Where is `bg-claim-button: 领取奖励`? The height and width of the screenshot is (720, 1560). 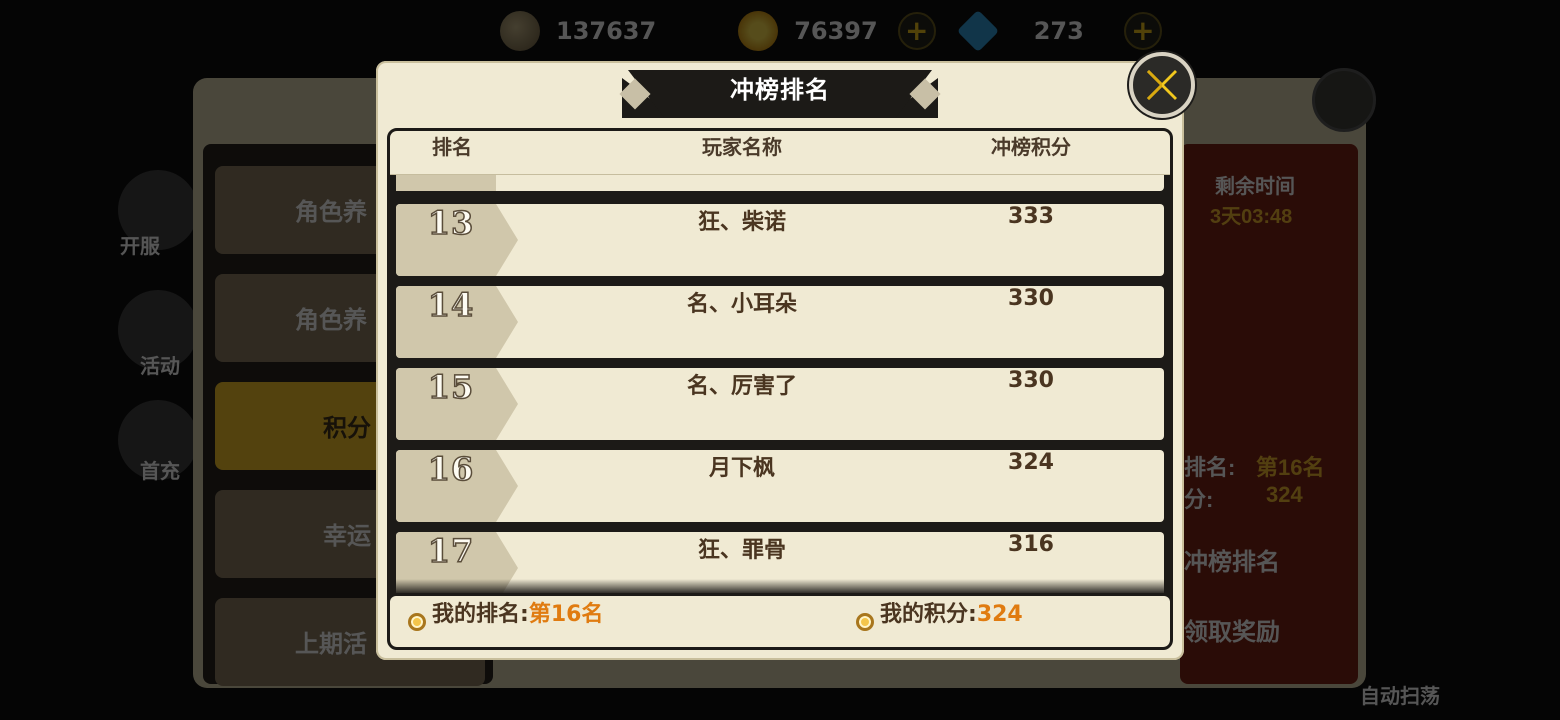
bg-claim-button: 领取奖励 is located at coordinates (1232, 629).